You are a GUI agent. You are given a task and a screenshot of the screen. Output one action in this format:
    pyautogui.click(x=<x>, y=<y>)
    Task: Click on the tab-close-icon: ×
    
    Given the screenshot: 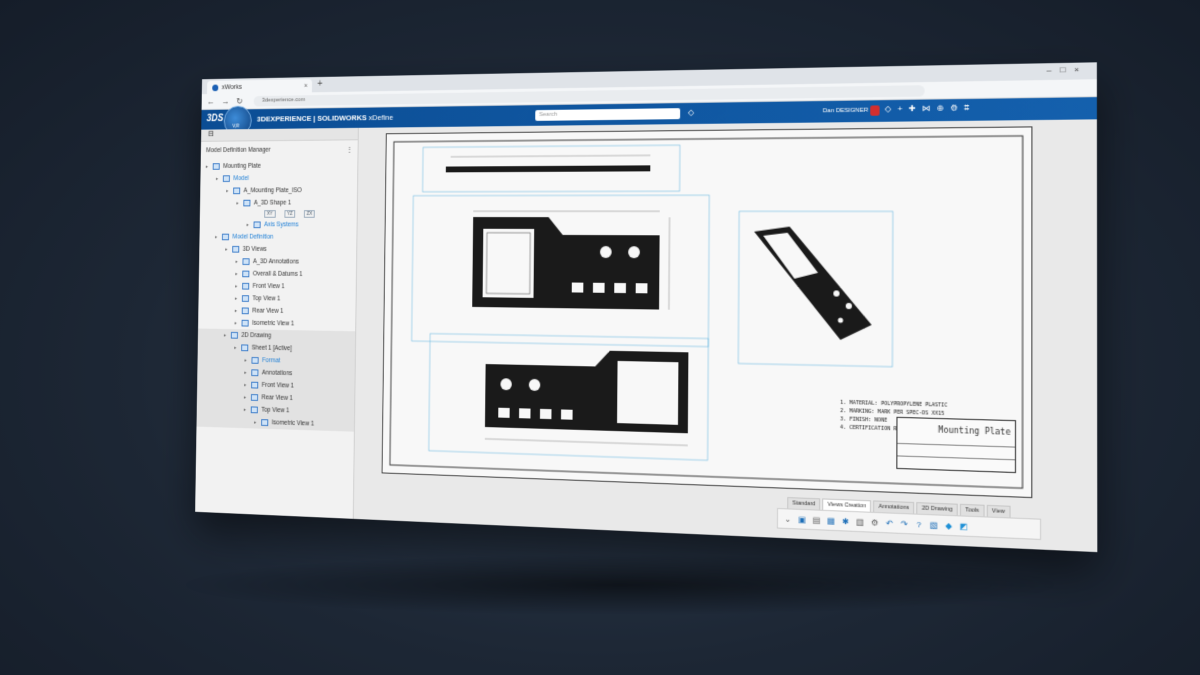 What is the action you would take?
    pyautogui.click(x=306, y=85)
    